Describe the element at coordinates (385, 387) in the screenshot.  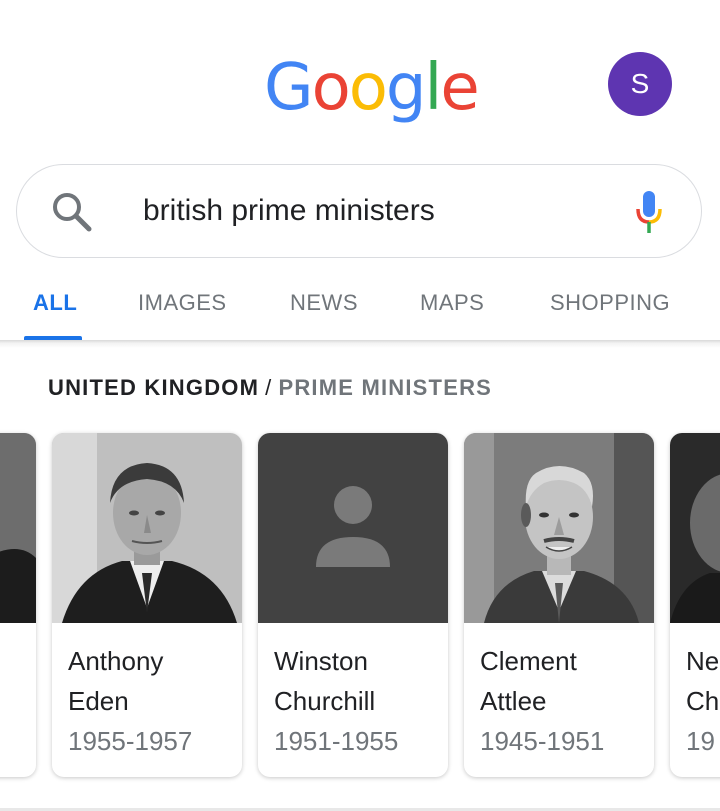
I see `breadcrumb-category: PRIME MINISTERS` at that location.